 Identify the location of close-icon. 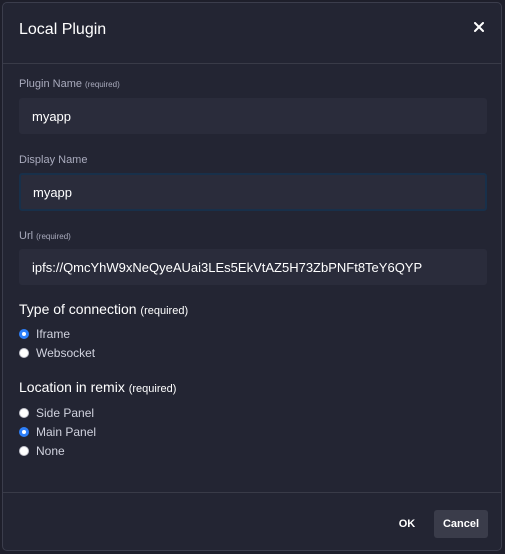
(479, 27).